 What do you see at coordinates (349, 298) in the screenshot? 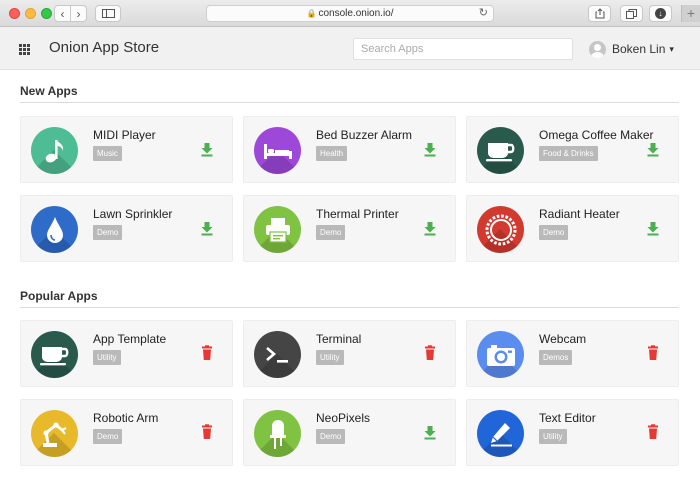
I see `section-title-popular-apps: Popular Apps` at bounding box center [349, 298].